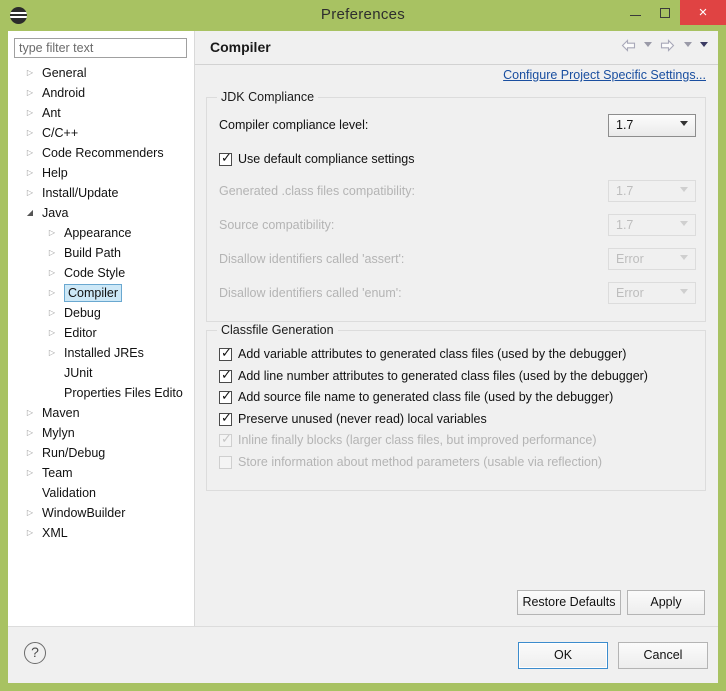  What do you see at coordinates (101, 373) in the screenshot?
I see `sidebar-item-junit: JUnit` at bounding box center [101, 373].